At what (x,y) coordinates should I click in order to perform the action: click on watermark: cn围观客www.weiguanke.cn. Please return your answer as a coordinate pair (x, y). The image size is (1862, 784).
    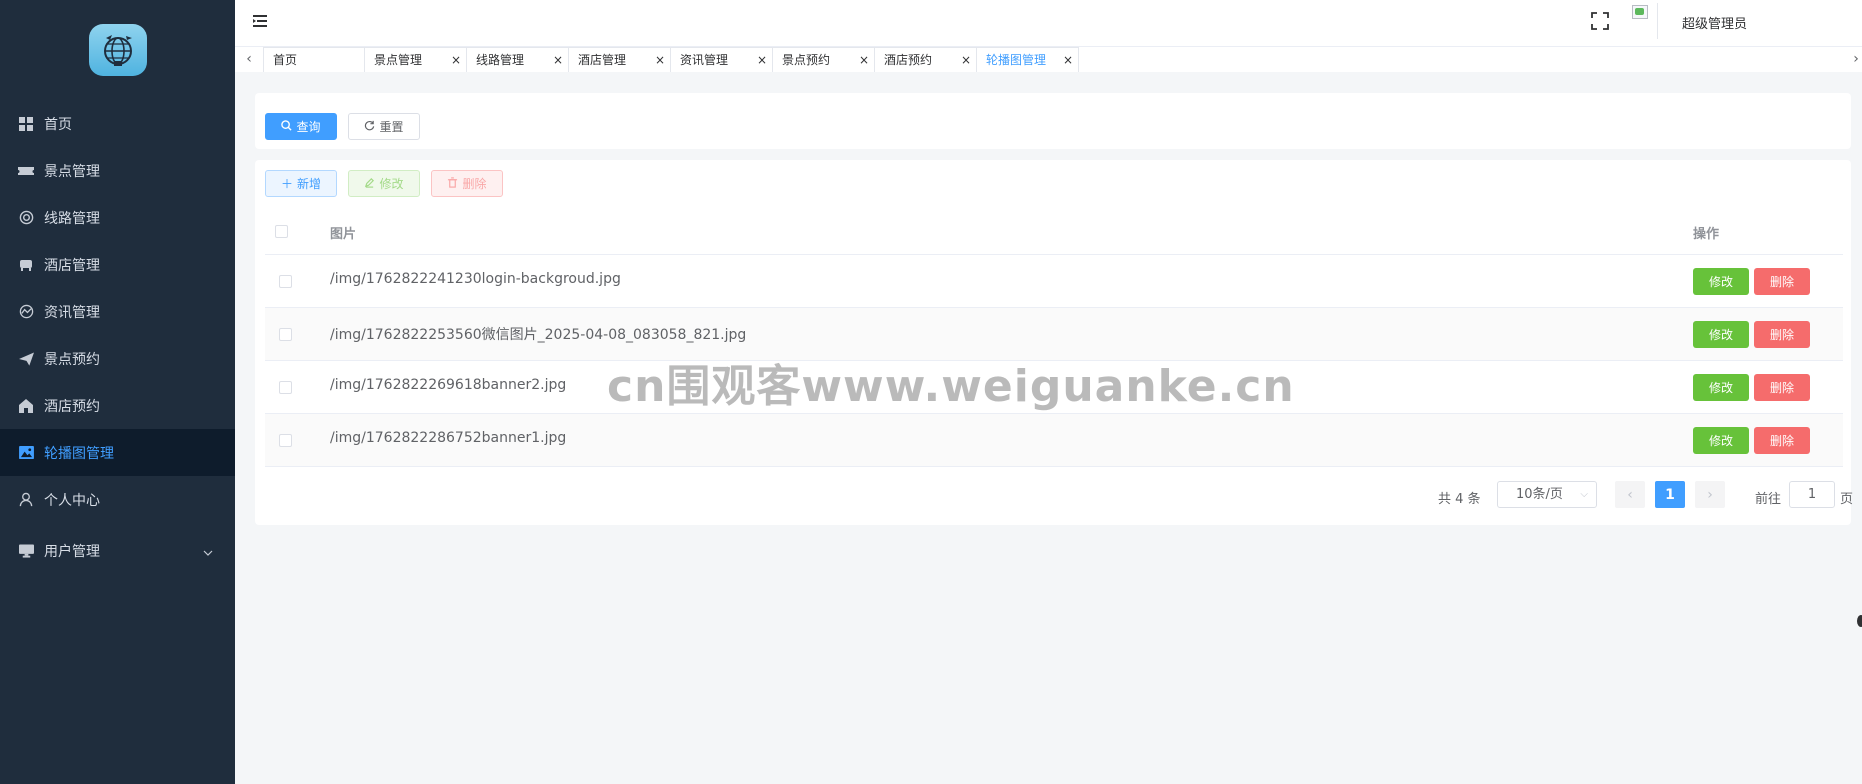
    Looking at the image, I should click on (951, 386).